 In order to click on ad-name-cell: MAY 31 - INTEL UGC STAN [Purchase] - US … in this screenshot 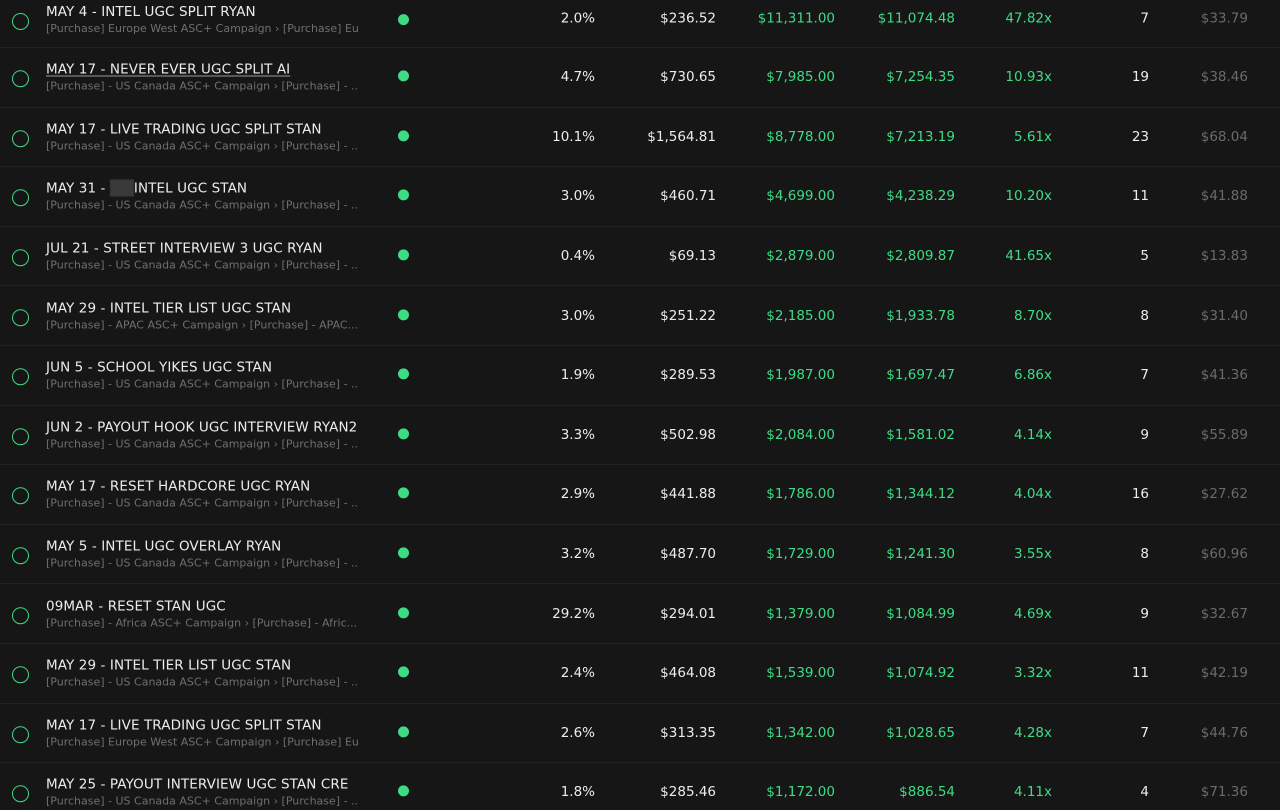, I will do `click(211, 196)`.